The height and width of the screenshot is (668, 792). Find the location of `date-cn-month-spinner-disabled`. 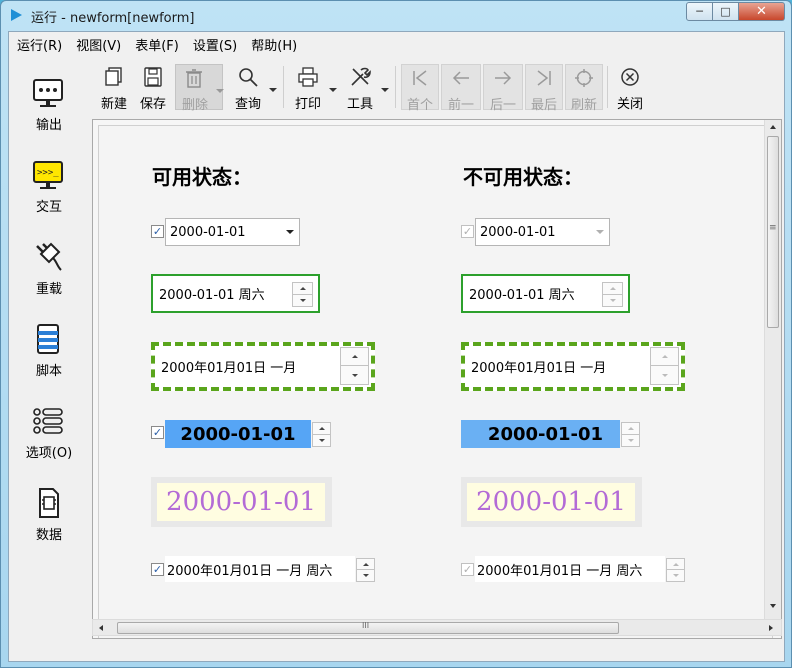

date-cn-month-spinner-disabled is located at coordinates (664, 366).